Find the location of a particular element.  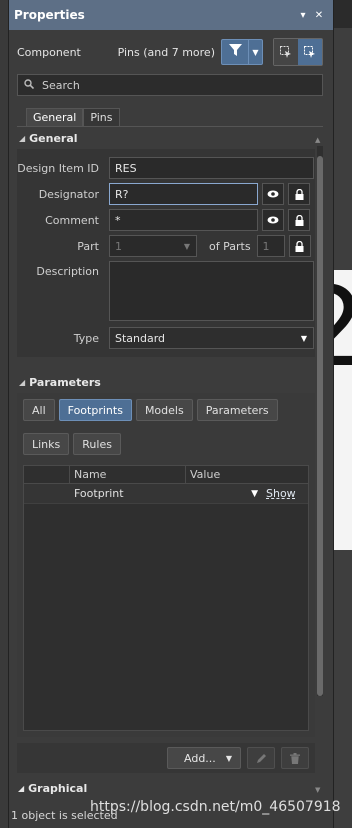

type-select: Standard ▼ is located at coordinates (211, 338).